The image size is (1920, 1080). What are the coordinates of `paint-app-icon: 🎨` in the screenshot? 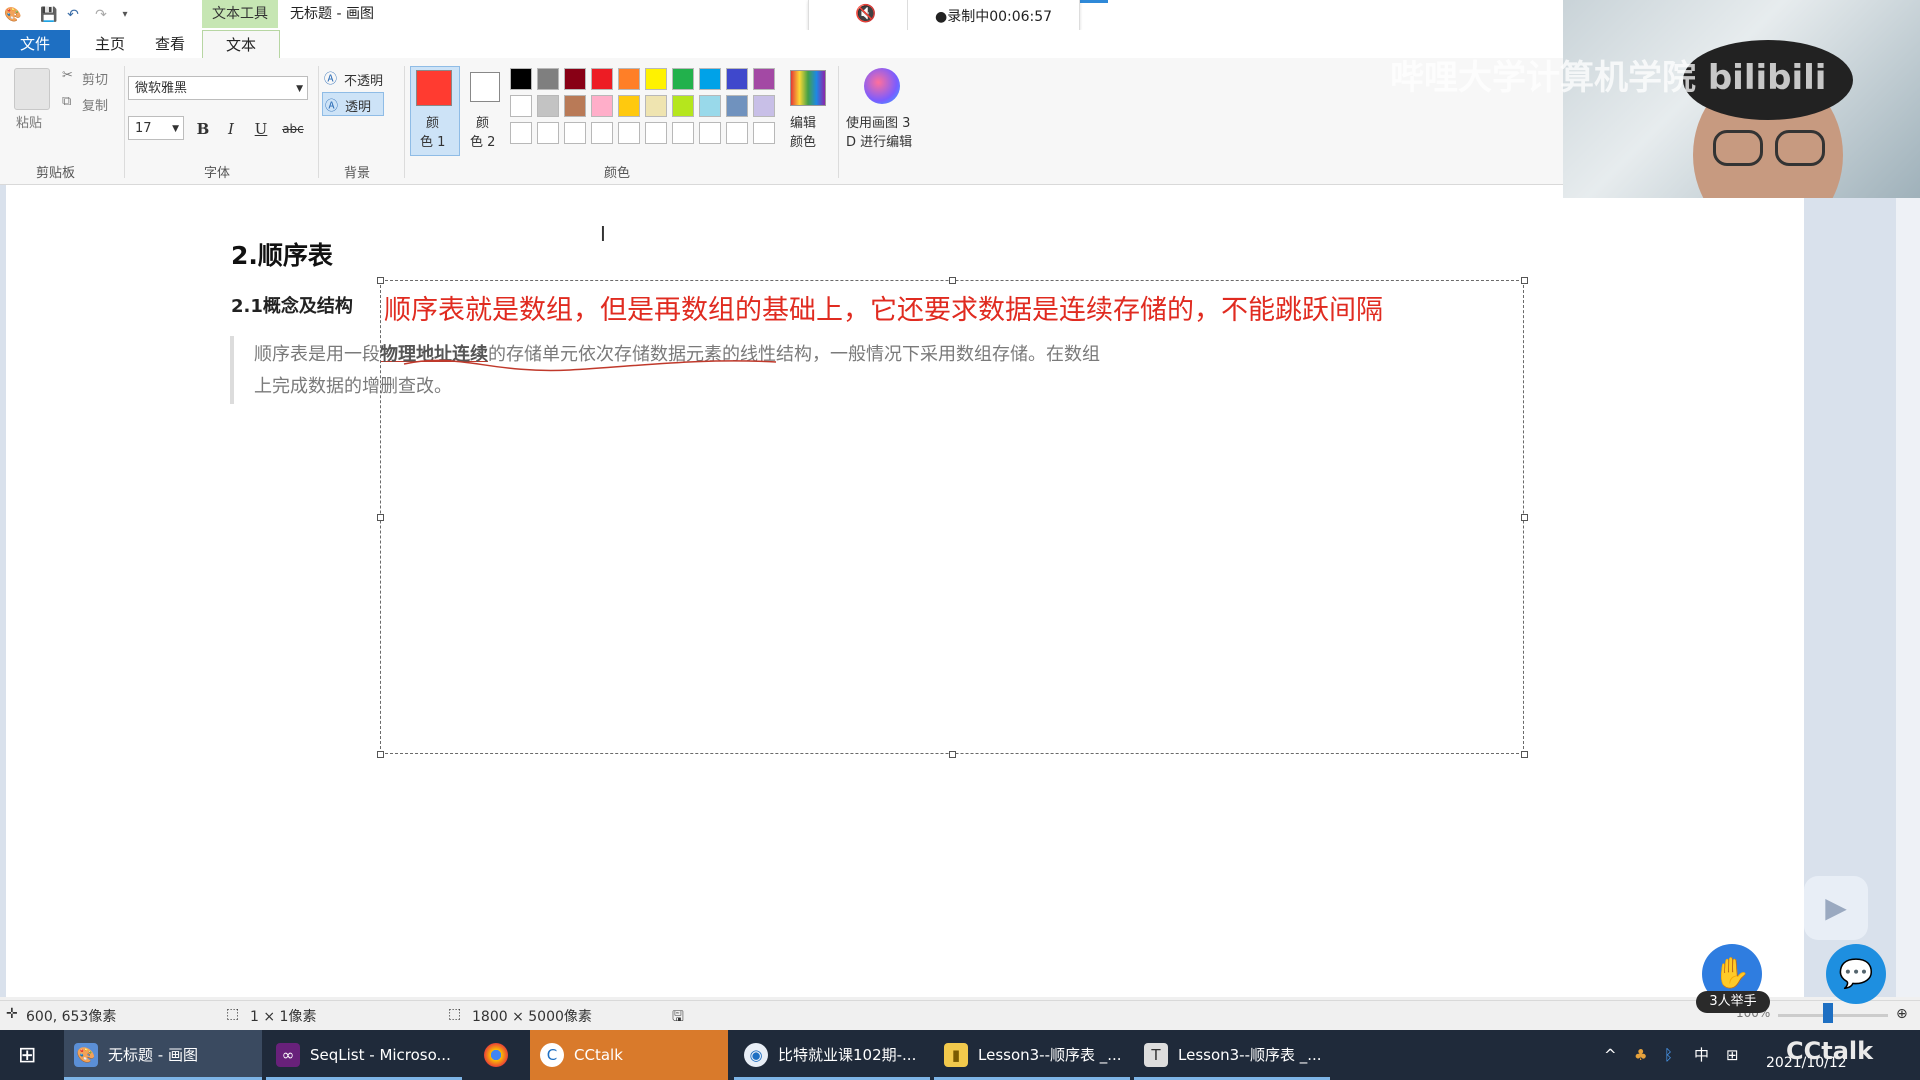 It's located at (13, 15).